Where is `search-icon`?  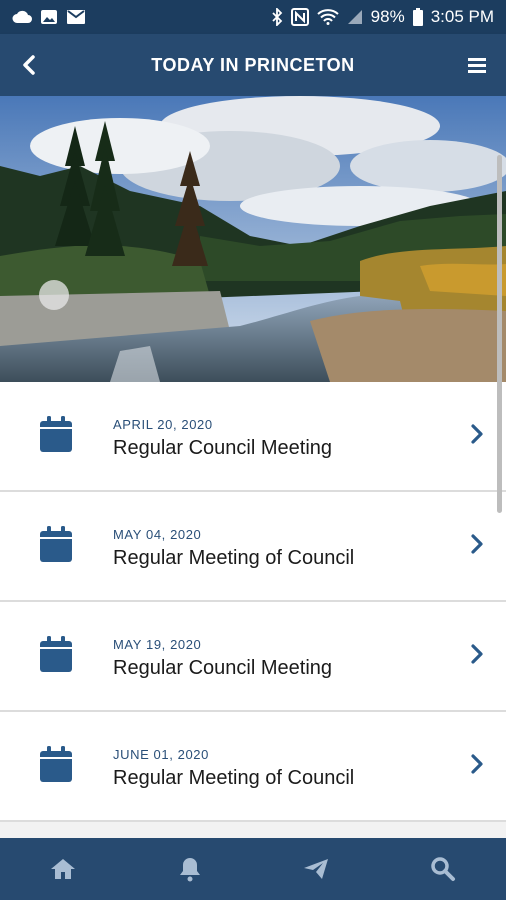
search-icon is located at coordinates (443, 869).